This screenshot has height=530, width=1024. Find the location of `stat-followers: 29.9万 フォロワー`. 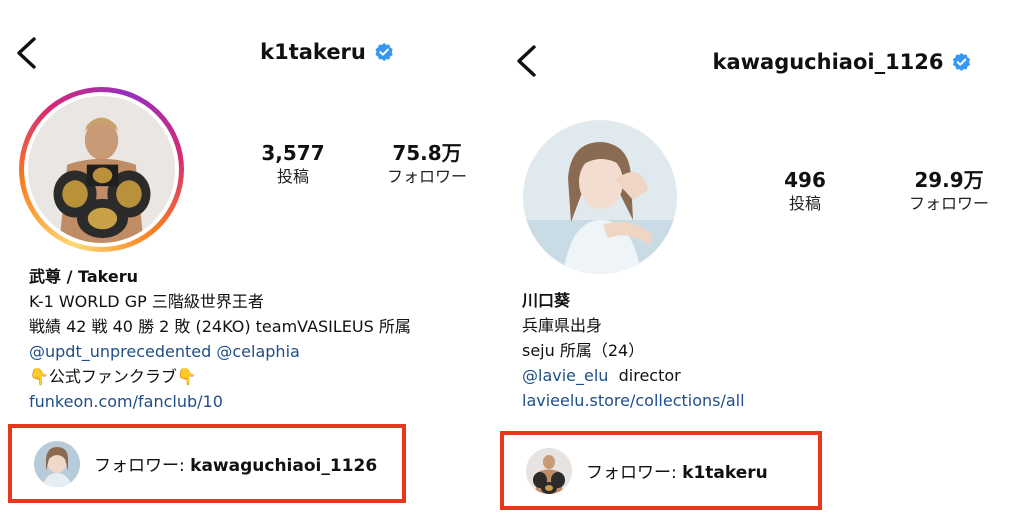

stat-followers: 29.9万 フォロワー is located at coordinates (949, 191).